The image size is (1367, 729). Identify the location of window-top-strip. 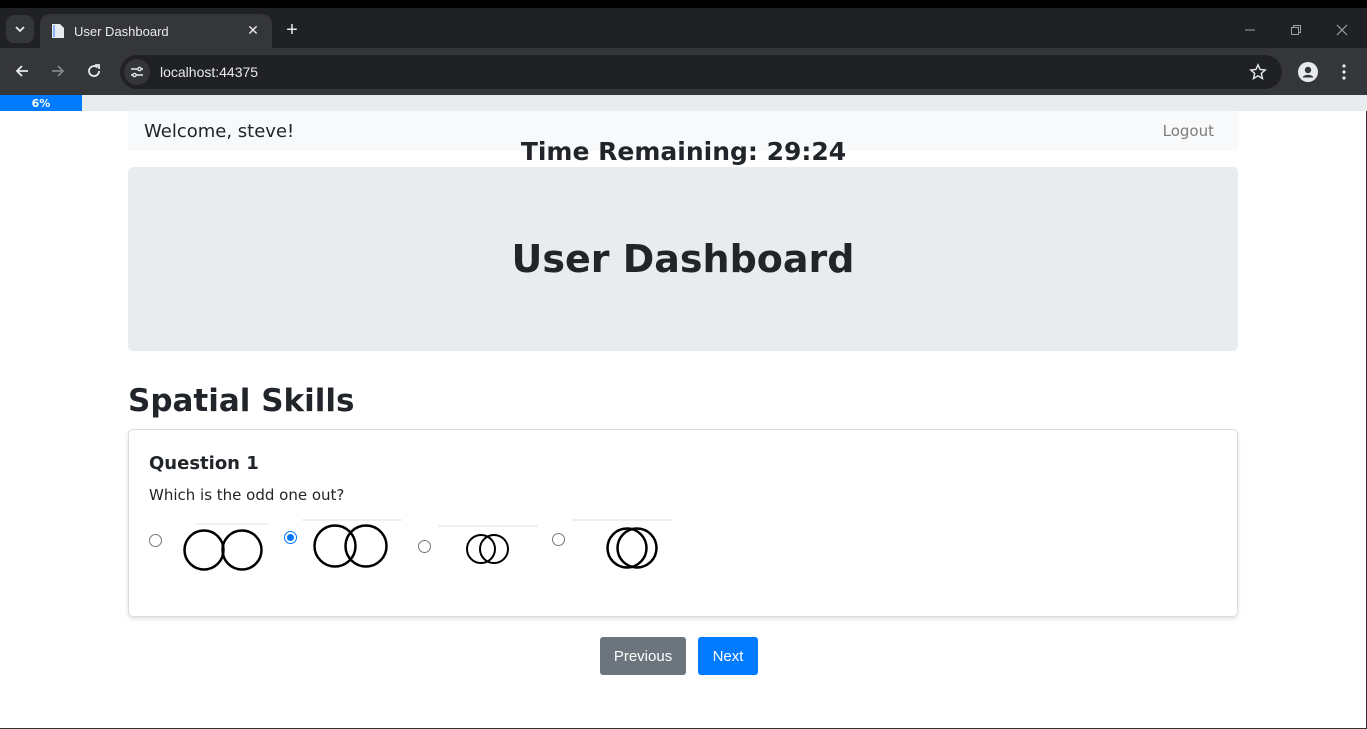
(683, 4).